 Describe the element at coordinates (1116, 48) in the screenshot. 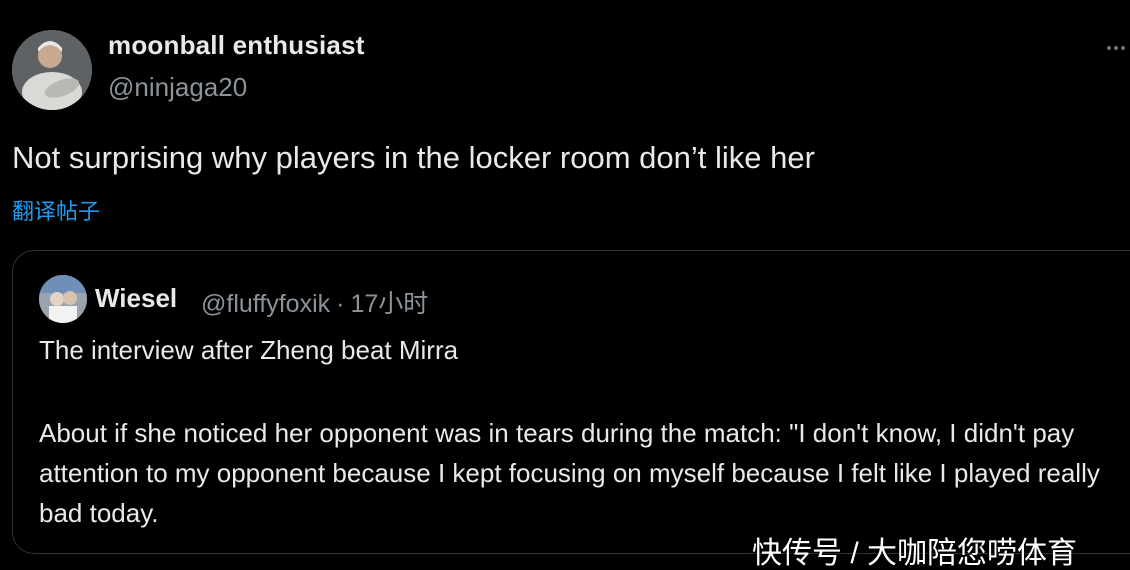

I see `more-dots-icon` at that location.